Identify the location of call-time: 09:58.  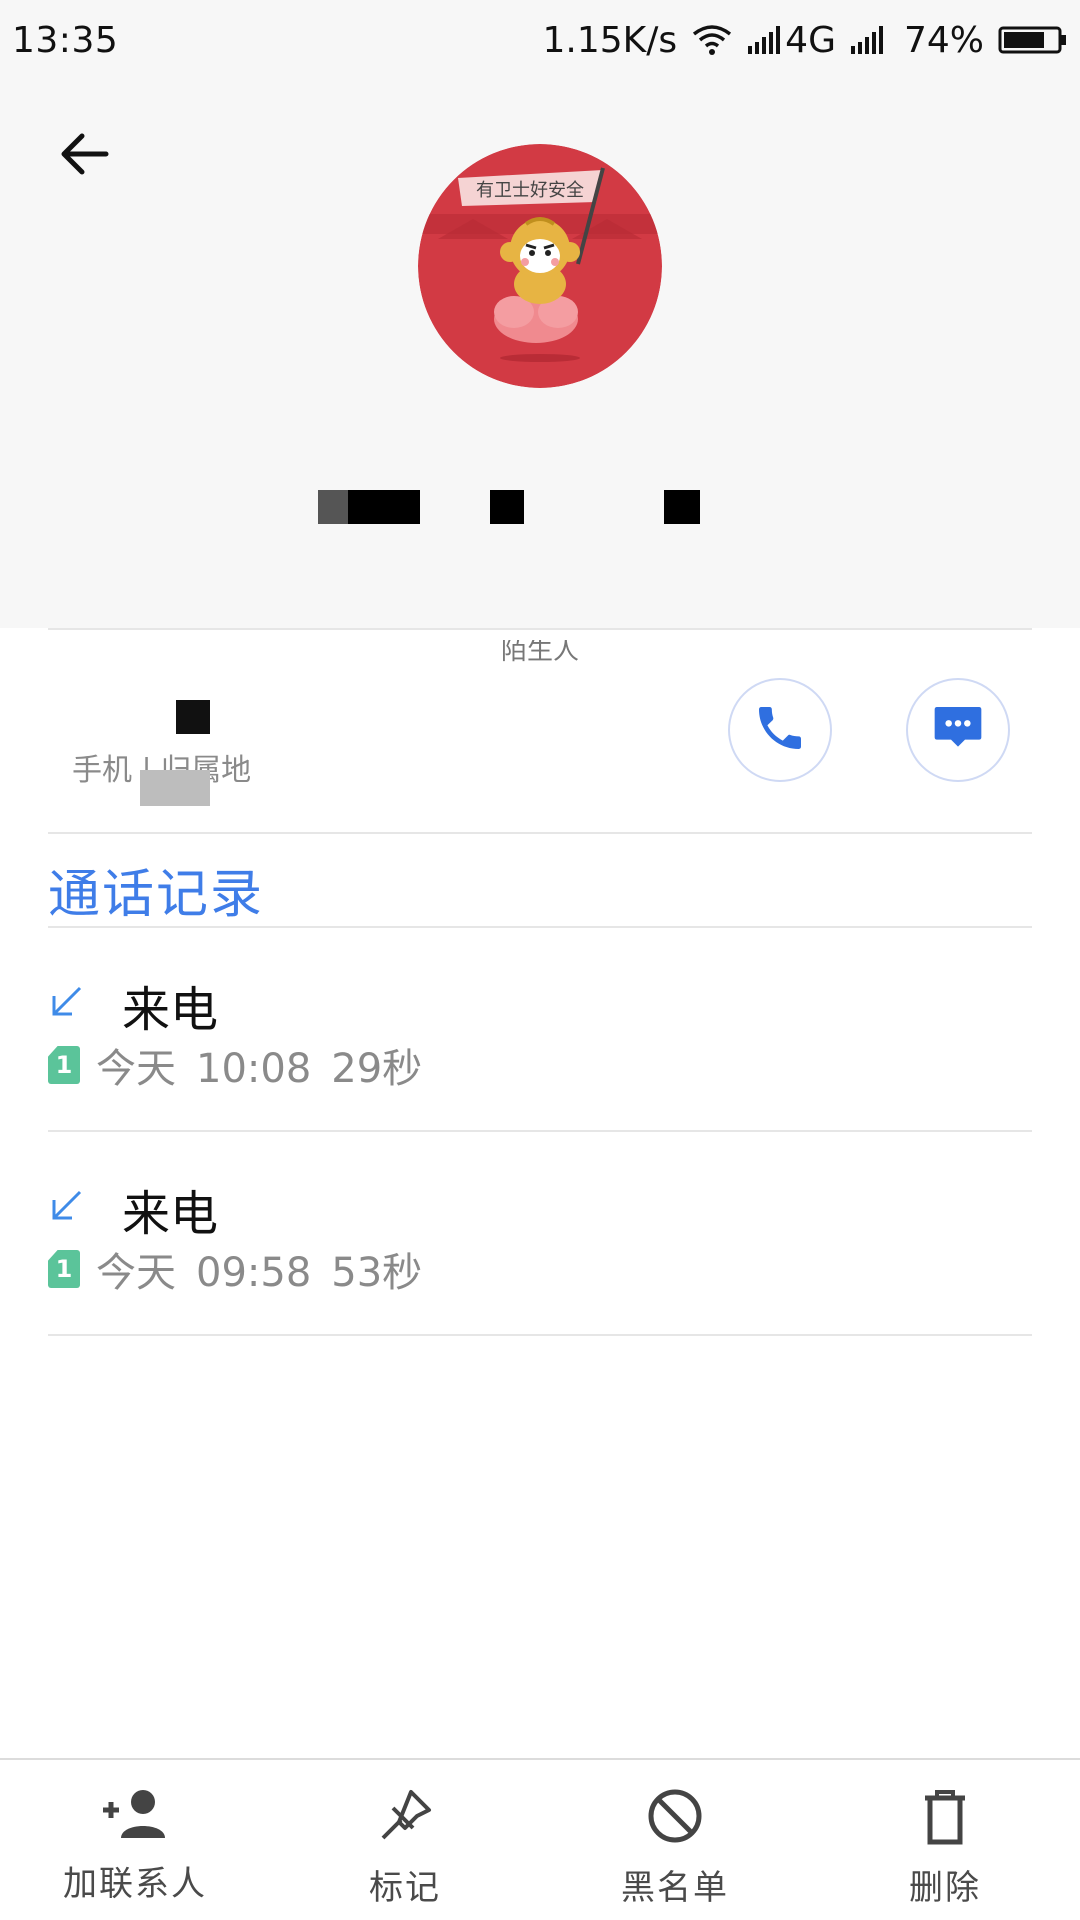
(254, 1273).